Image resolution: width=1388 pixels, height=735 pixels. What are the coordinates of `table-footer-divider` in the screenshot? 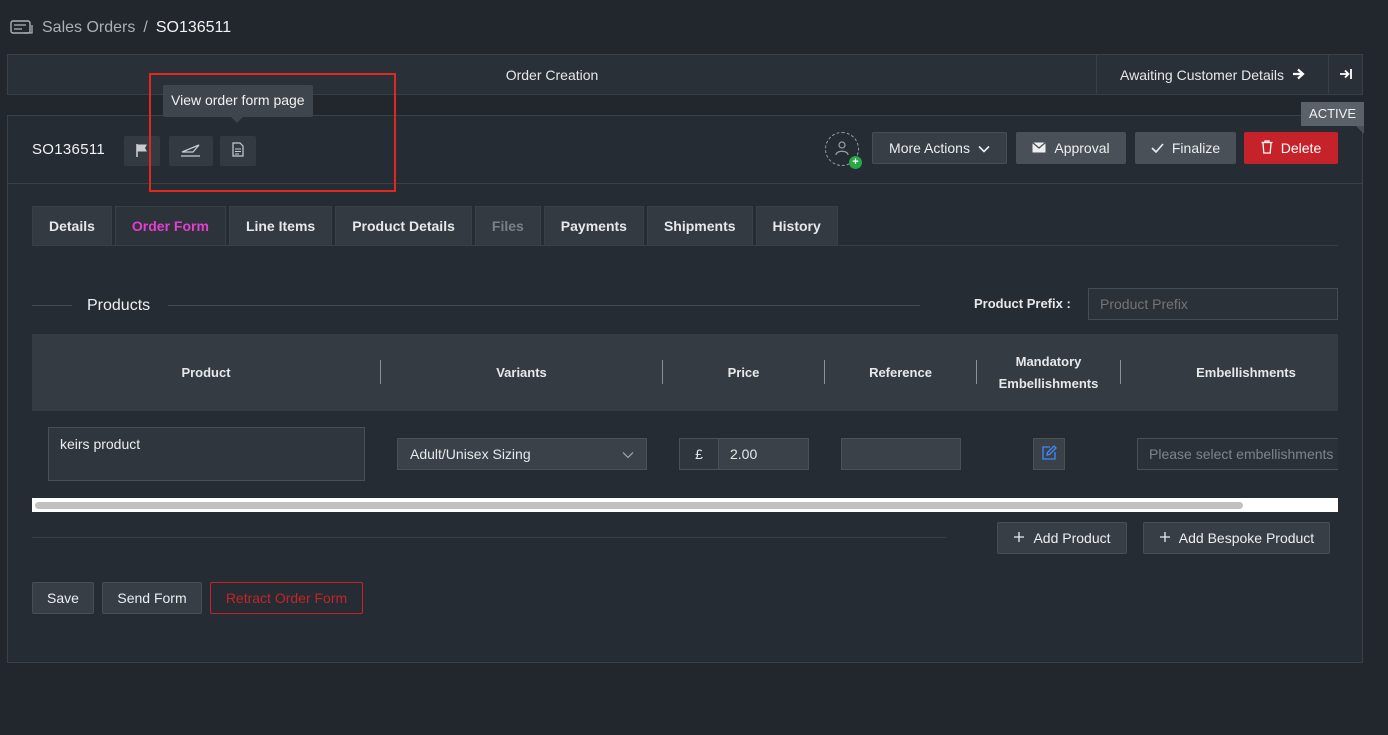 It's located at (489, 537).